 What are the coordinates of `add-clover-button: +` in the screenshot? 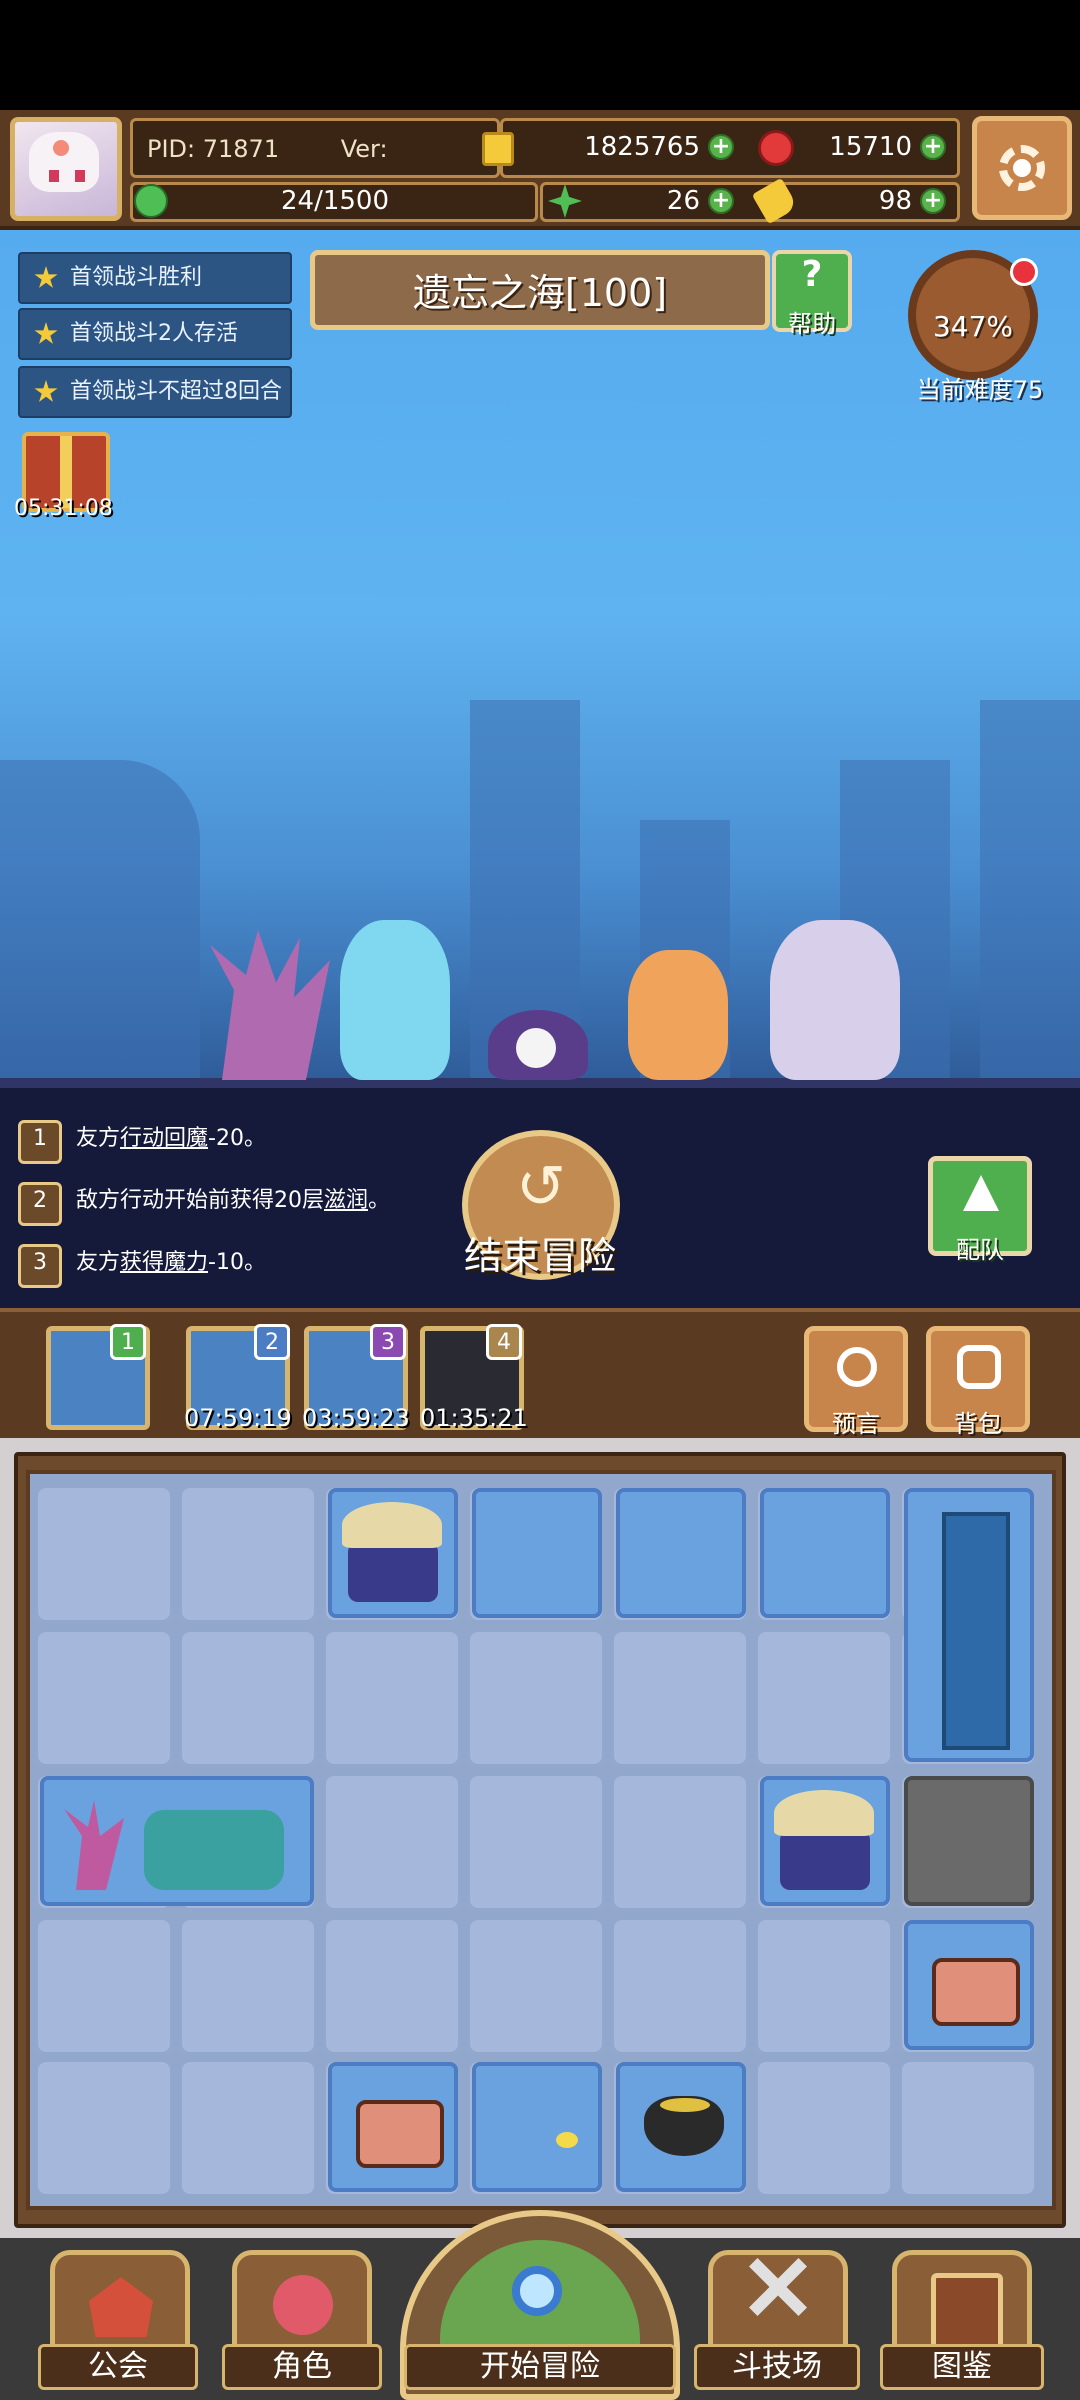 It's located at (721, 201).